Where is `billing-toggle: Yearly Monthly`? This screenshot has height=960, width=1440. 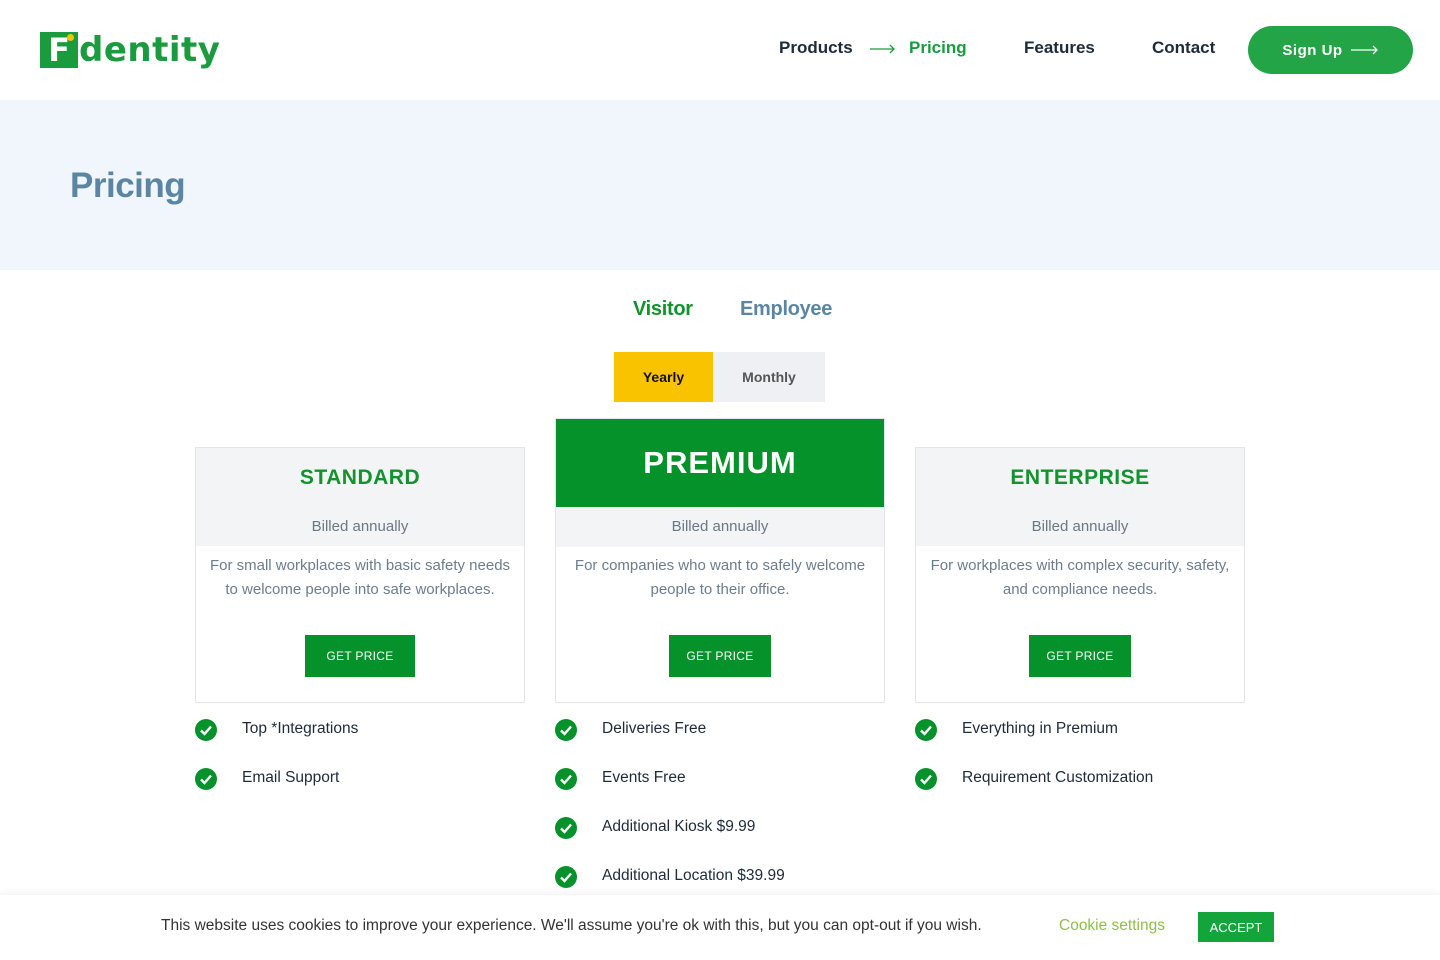 billing-toggle: Yearly Monthly is located at coordinates (719, 377).